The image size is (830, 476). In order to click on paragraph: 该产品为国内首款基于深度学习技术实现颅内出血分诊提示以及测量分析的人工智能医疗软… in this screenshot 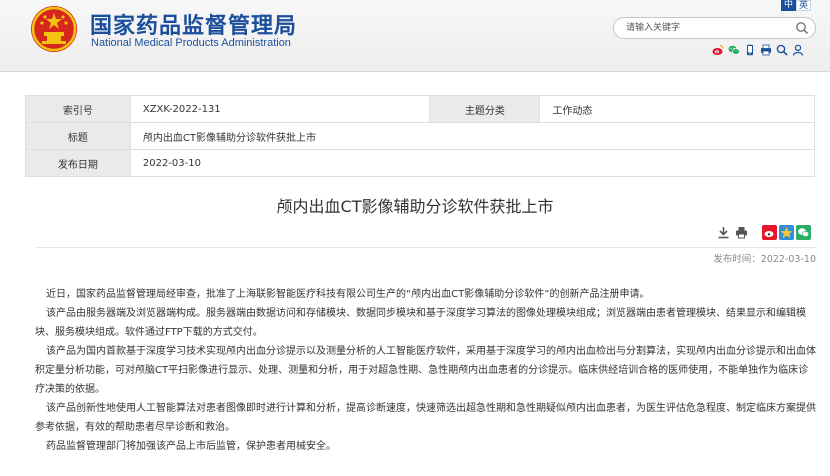, I will do `click(425, 370)`.